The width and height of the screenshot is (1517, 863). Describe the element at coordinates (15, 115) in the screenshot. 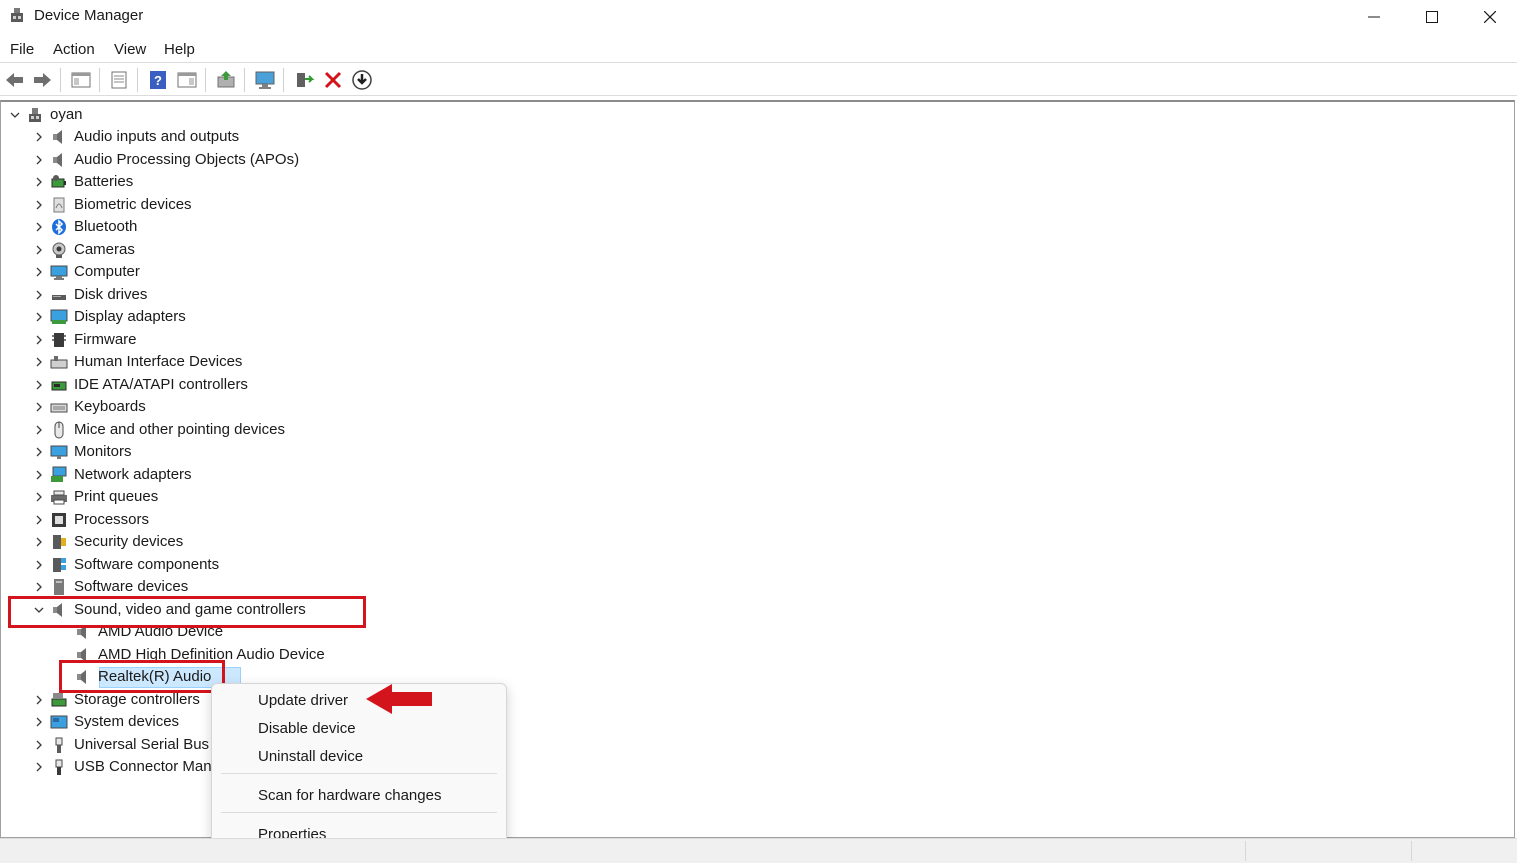

I see `chevron-down-icon` at that location.